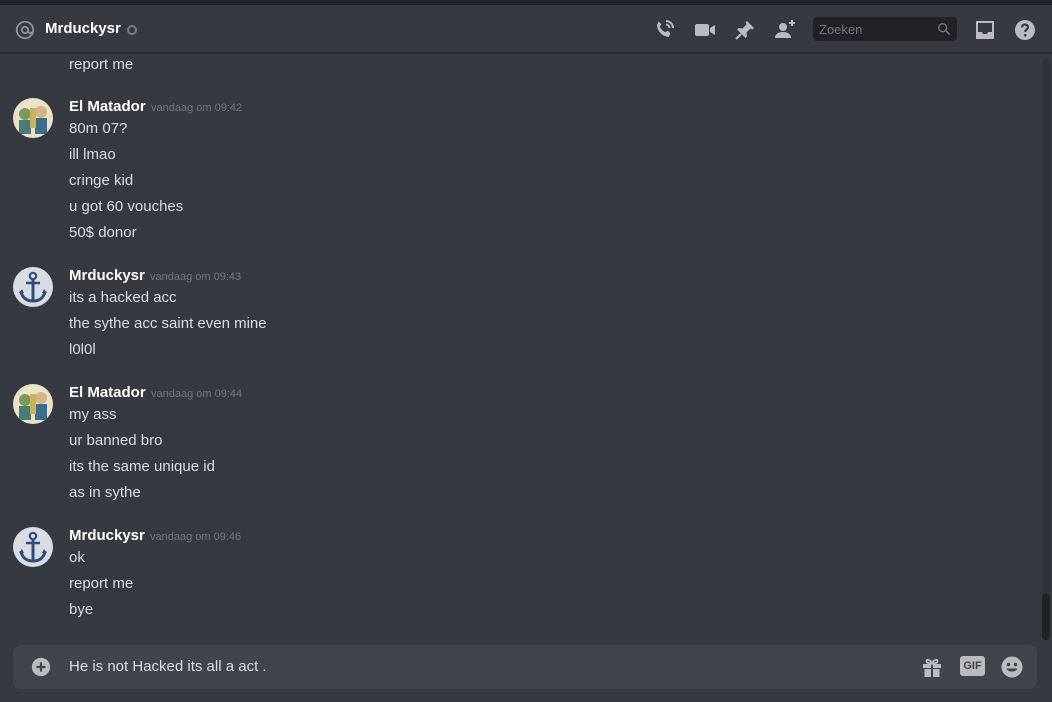 This screenshot has height=702, width=1052. What do you see at coordinates (82, 349) in the screenshot?
I see `message-line: l0l0l` at bounding box center [82, 349].